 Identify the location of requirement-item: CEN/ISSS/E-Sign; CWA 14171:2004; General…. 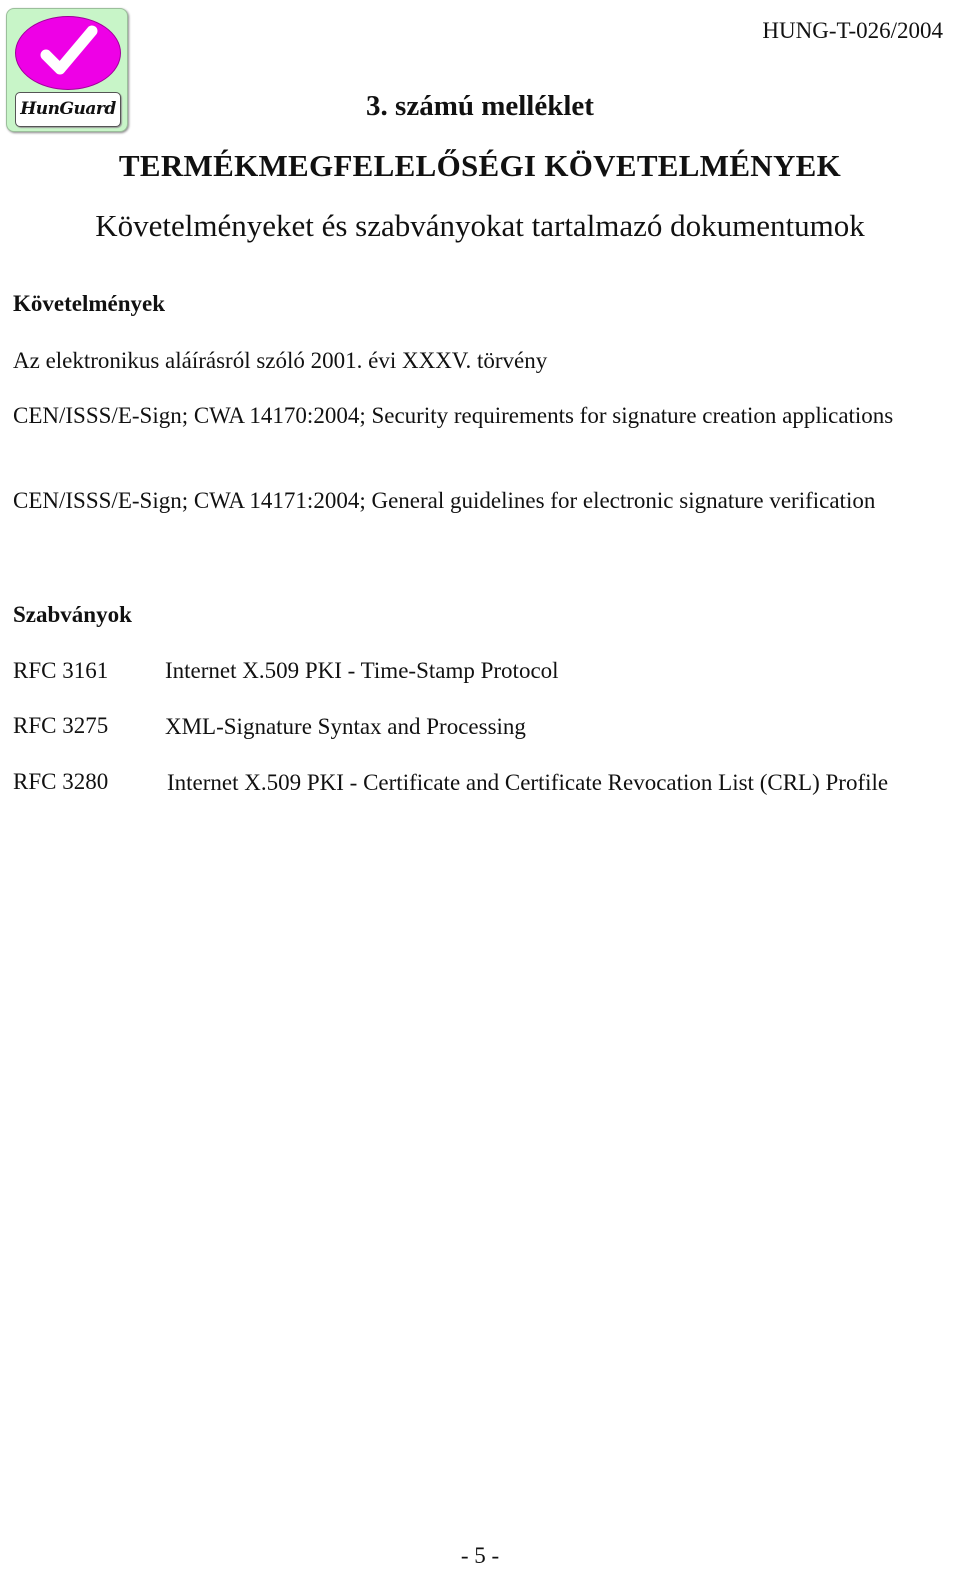
(444, 500).